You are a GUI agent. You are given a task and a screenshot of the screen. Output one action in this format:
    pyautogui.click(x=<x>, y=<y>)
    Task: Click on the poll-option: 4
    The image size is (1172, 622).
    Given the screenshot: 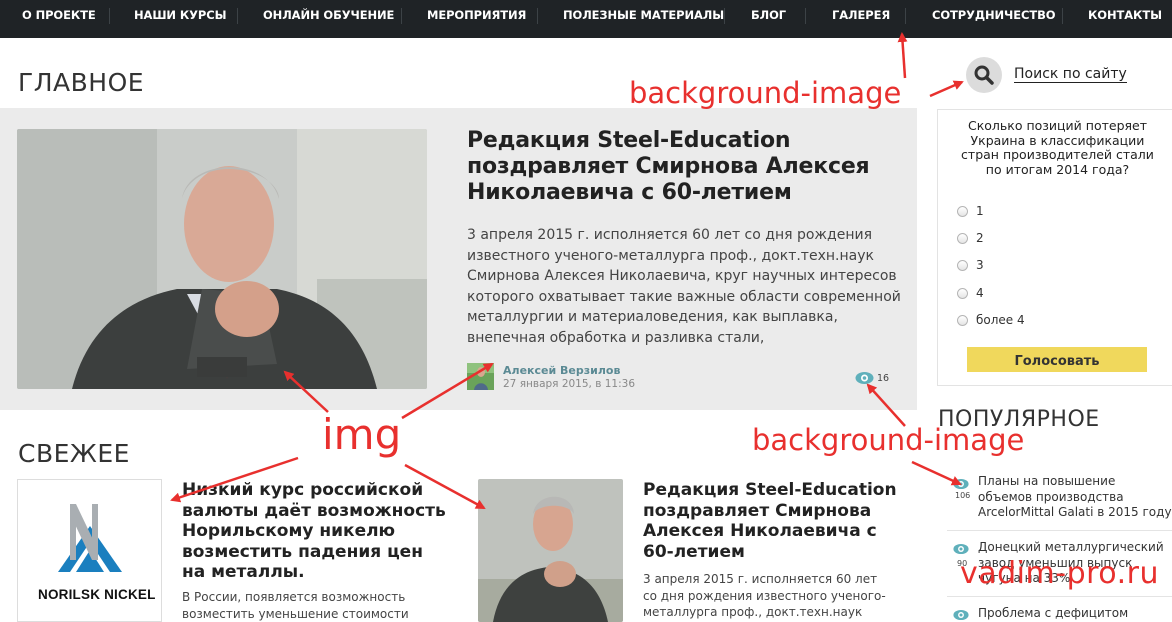 What is the action you would take?
    pyautogui.click(x=970, y=293)
    